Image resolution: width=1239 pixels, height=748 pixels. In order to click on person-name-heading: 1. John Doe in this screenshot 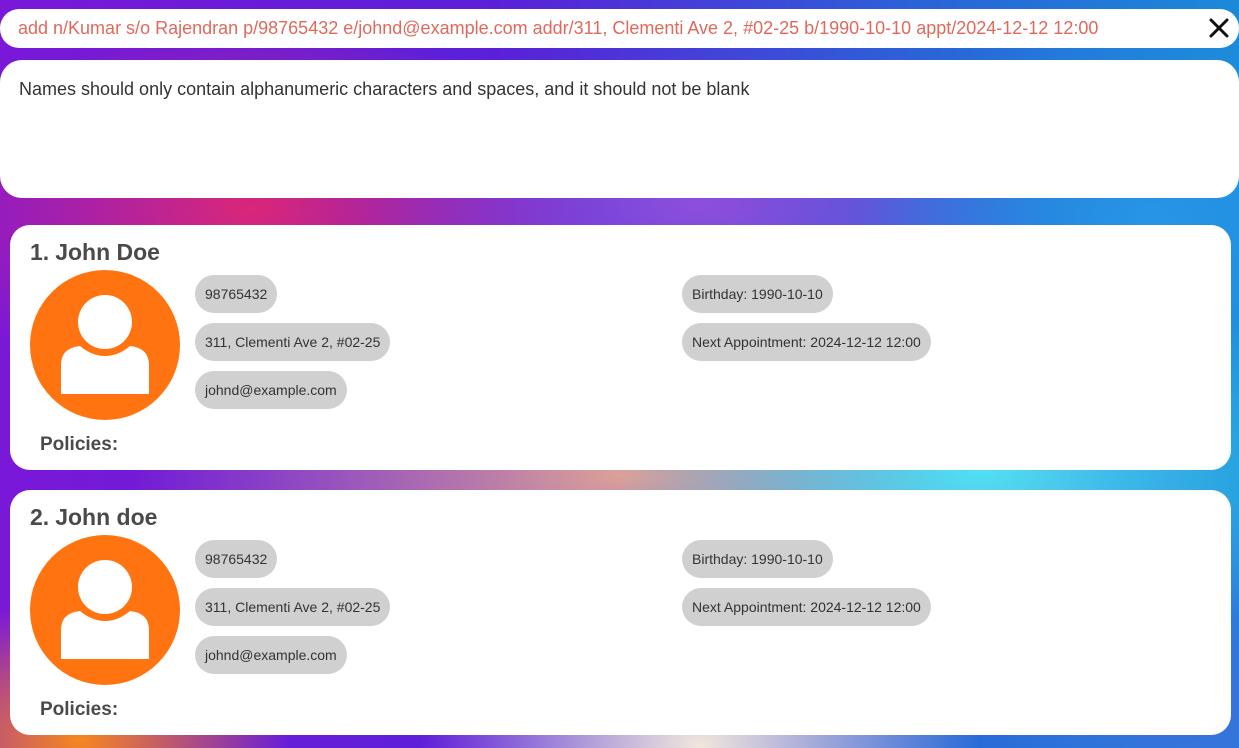, I will do `click(95, 252)`.